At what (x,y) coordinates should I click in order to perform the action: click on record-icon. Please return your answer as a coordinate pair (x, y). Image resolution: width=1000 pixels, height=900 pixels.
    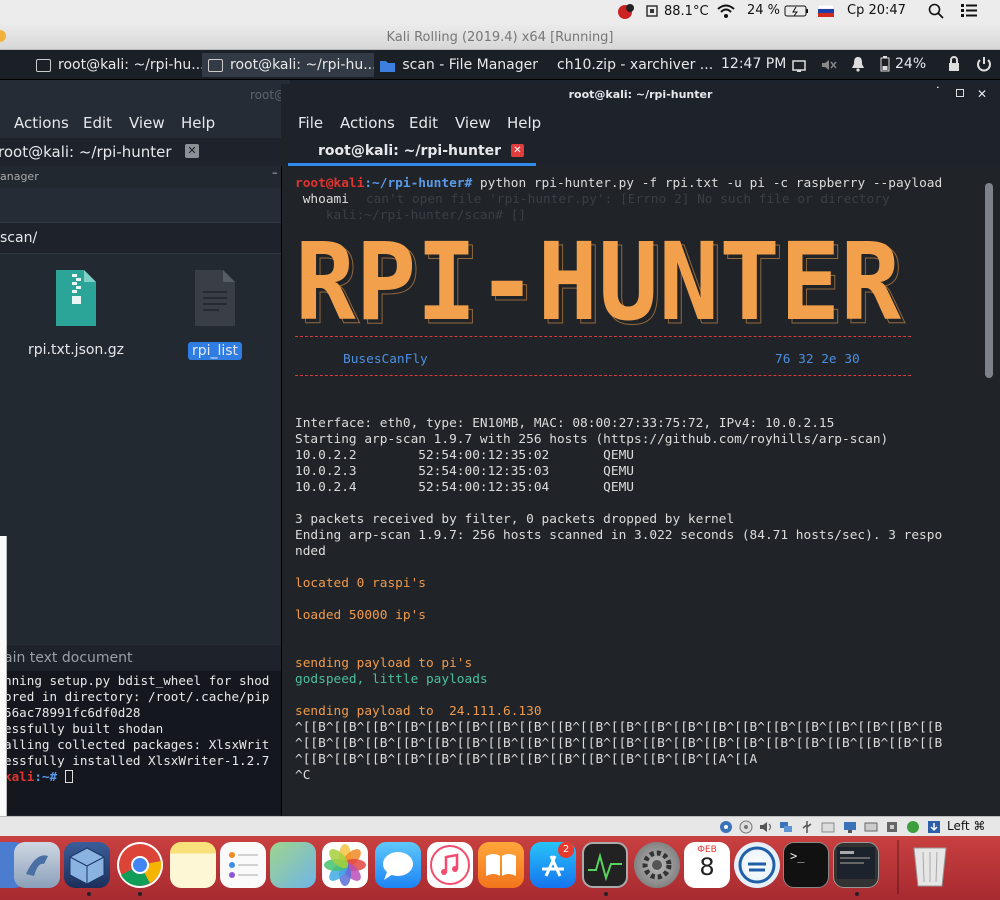
    Looking at the image, I should click on (626, 11).